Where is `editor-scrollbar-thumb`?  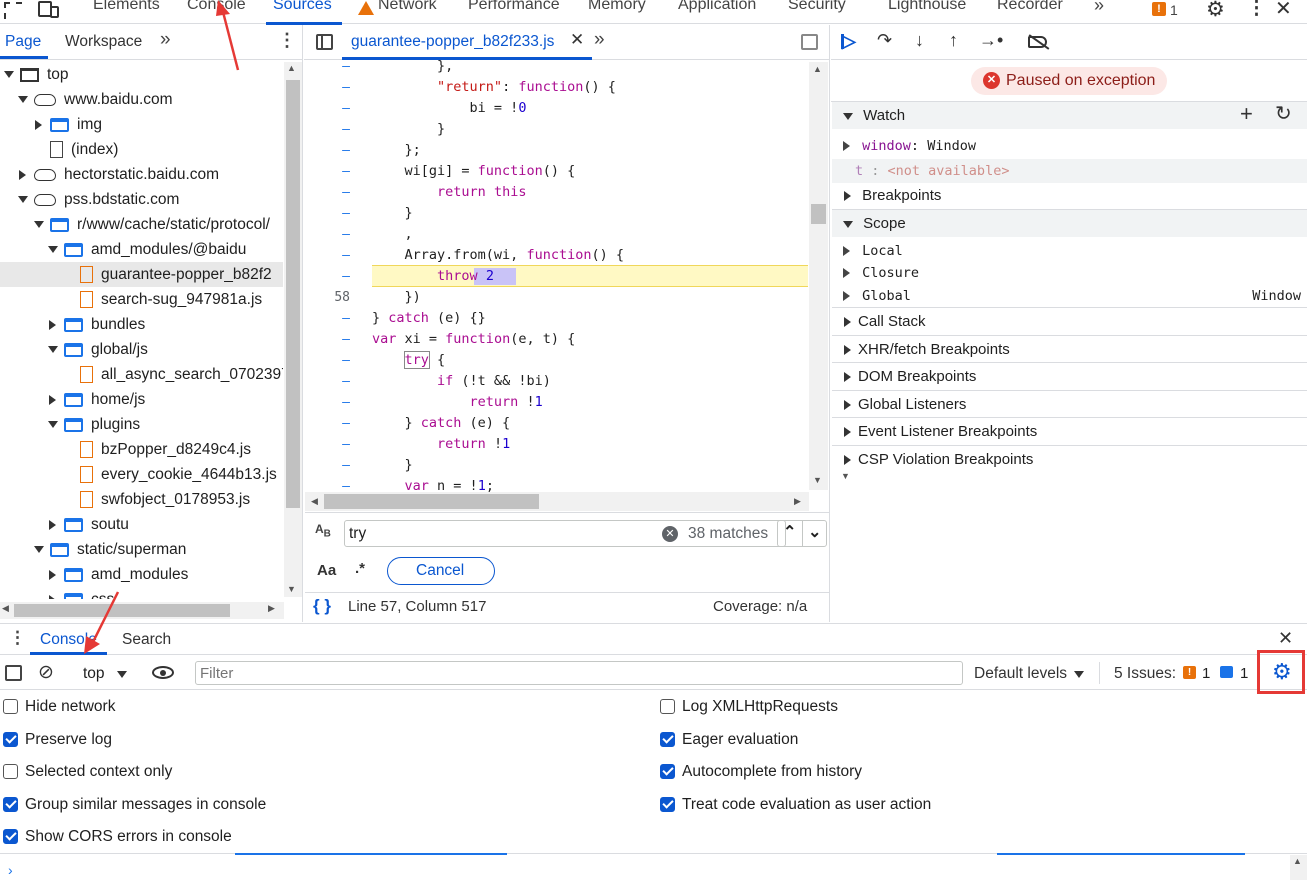
editor-scrollbar-thumb is located at coordinates (818, 214).